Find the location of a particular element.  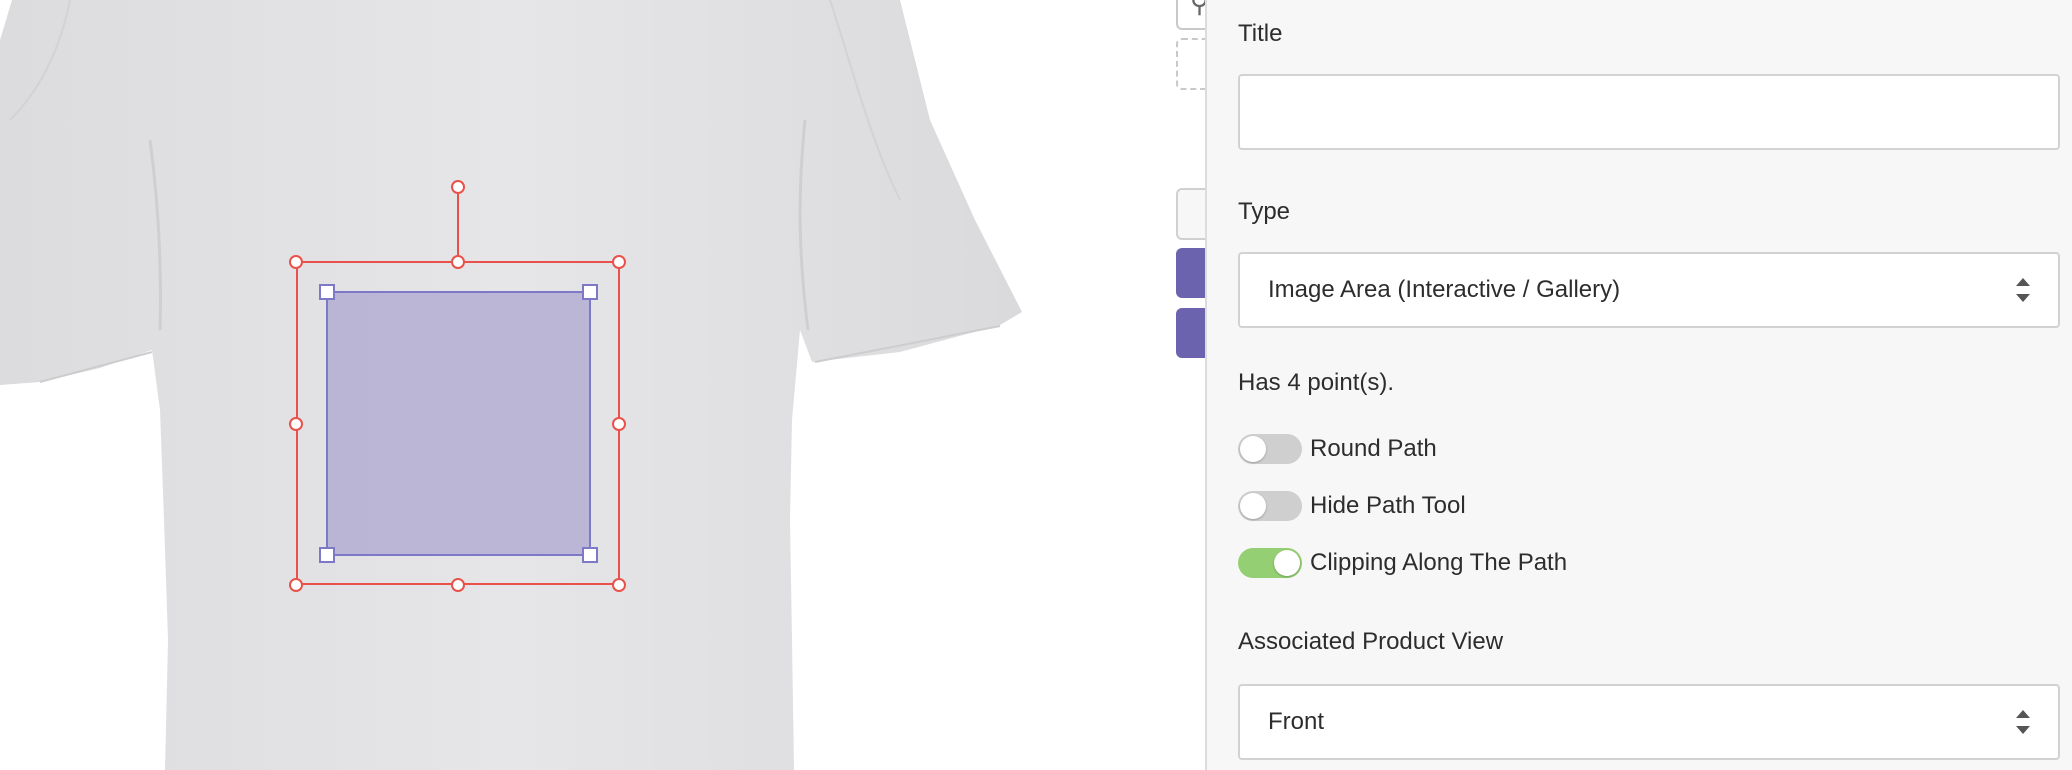

points-count-text: Has 4 point(s). is located at coordinates (1316, 382).